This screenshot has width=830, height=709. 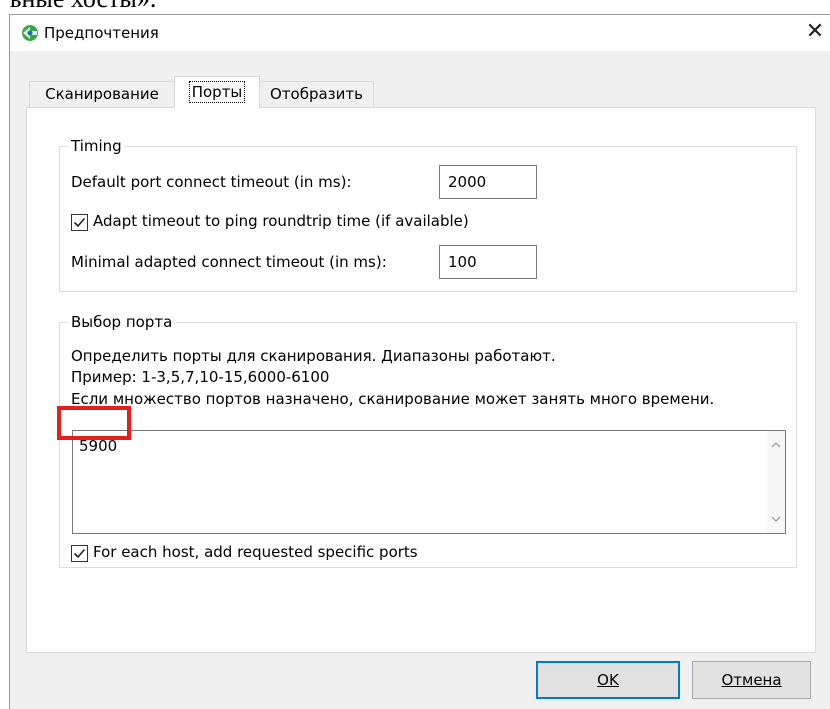 What do you see at coordinates (94, 423) in the screenshot?
I see `port-highlight-annotation` at bounding box center [94, 423].